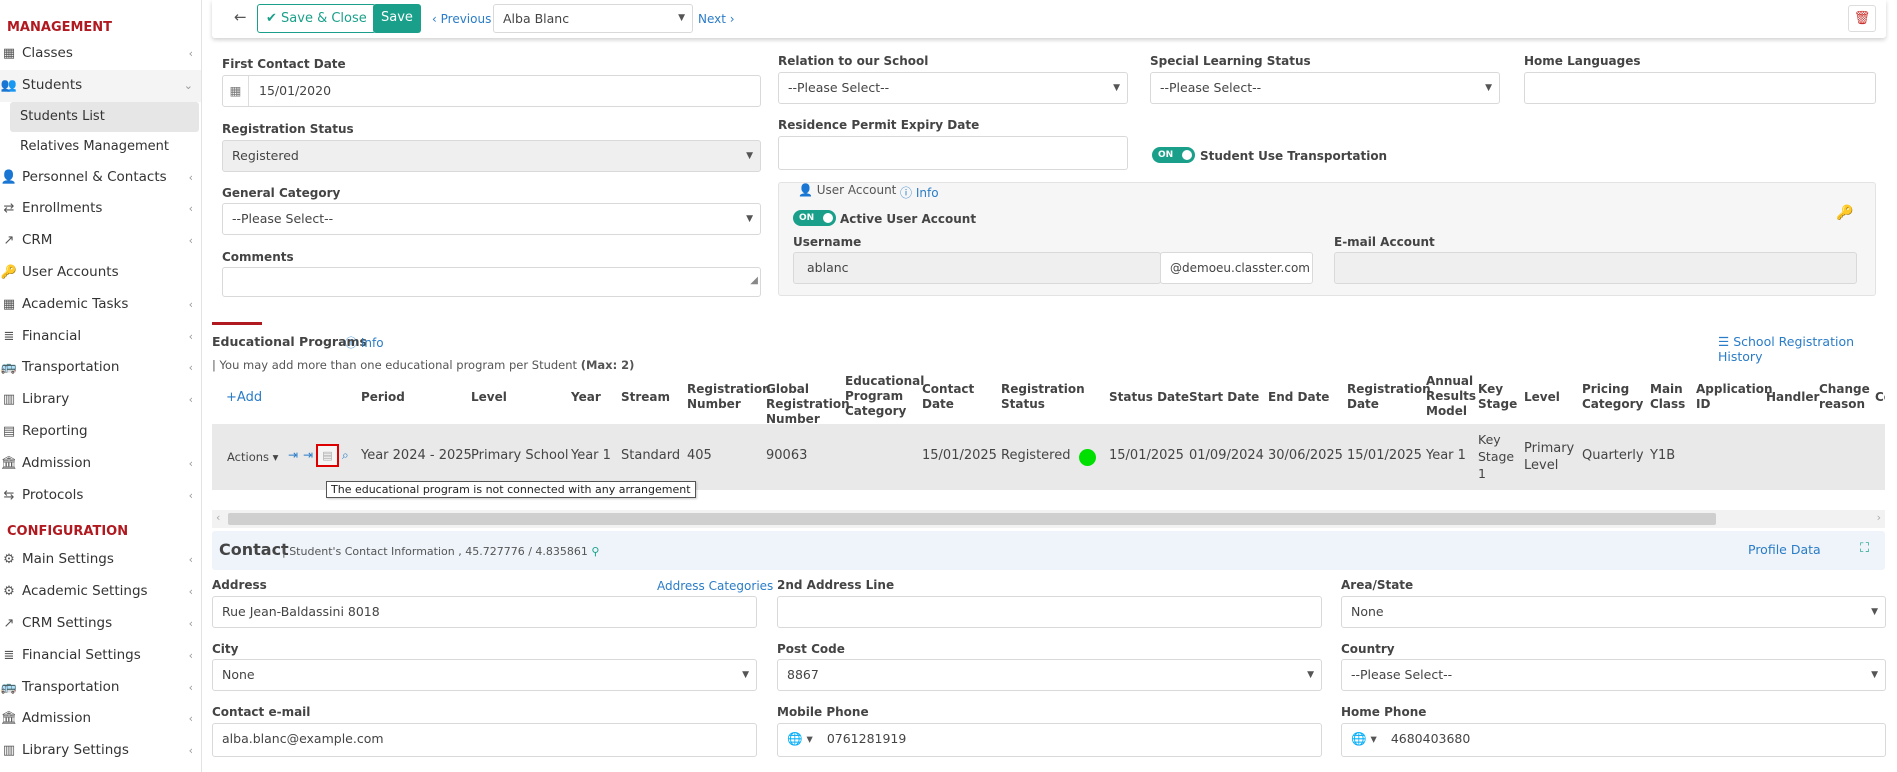 This screenshot has height=772, width=1897. I want to click on cell-global-registration: 90063, so click(787, 455).